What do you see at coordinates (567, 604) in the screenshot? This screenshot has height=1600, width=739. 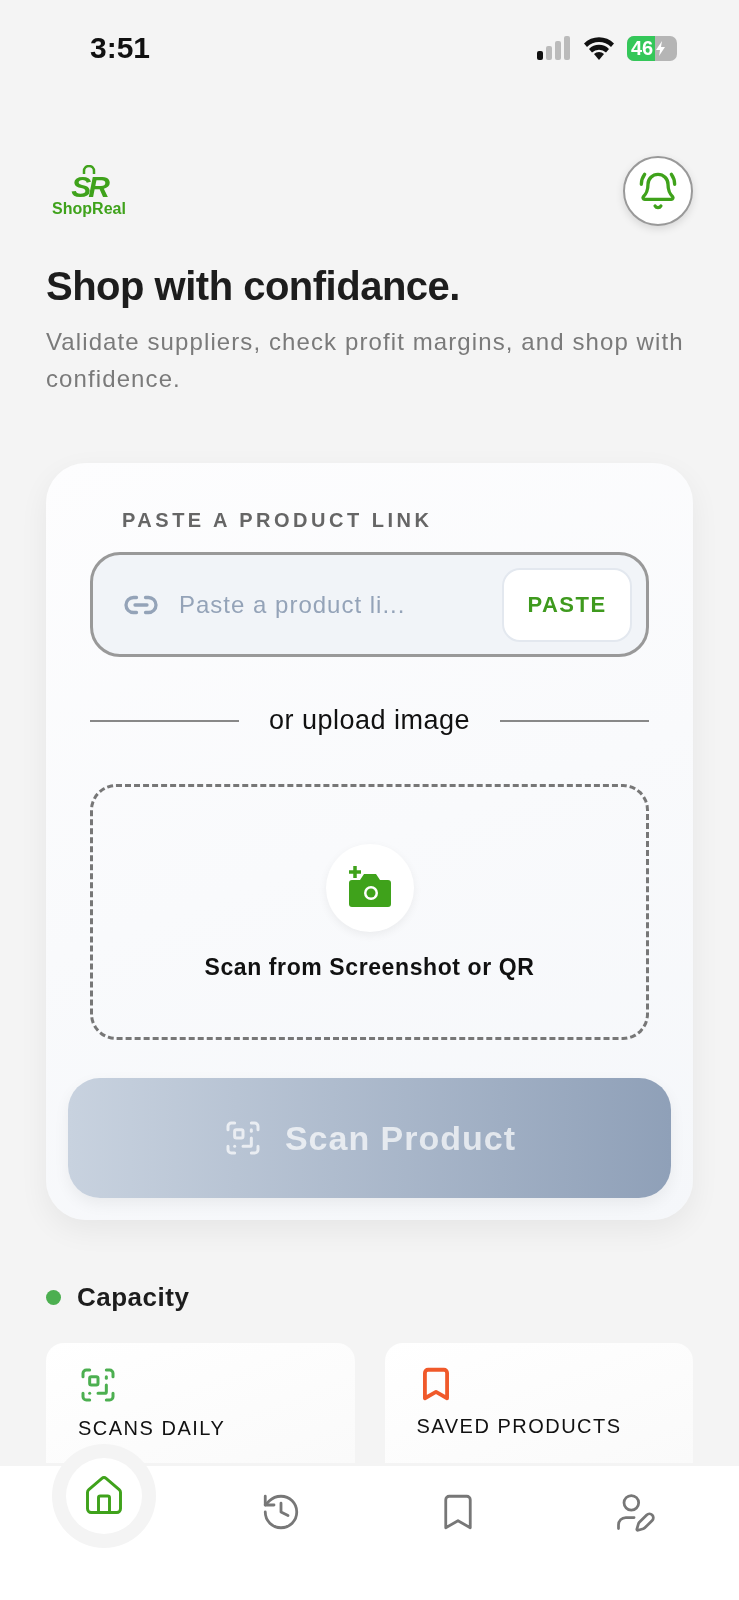 I see `paste-button: PASTE` at bounding box center [567, 604].